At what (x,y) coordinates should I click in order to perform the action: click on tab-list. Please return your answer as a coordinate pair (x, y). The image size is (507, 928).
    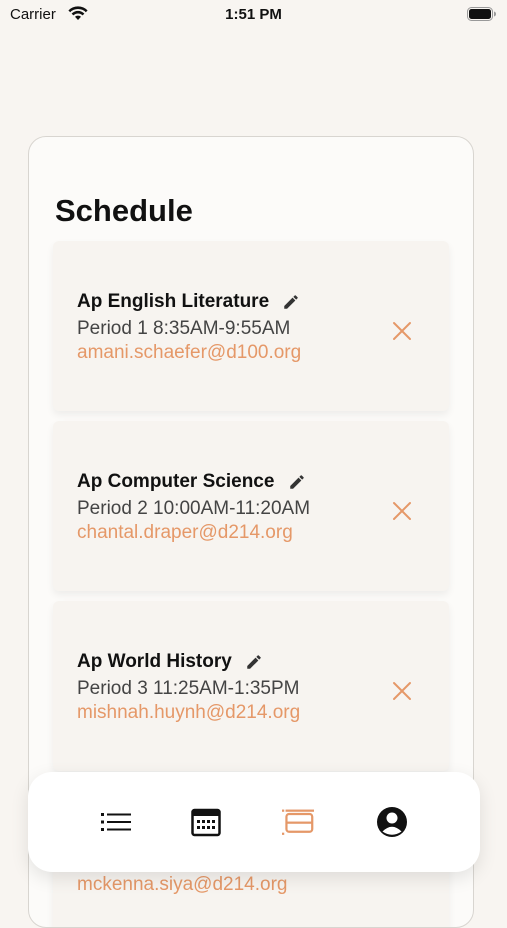
    Looking at the image, I should click on (116, 822).